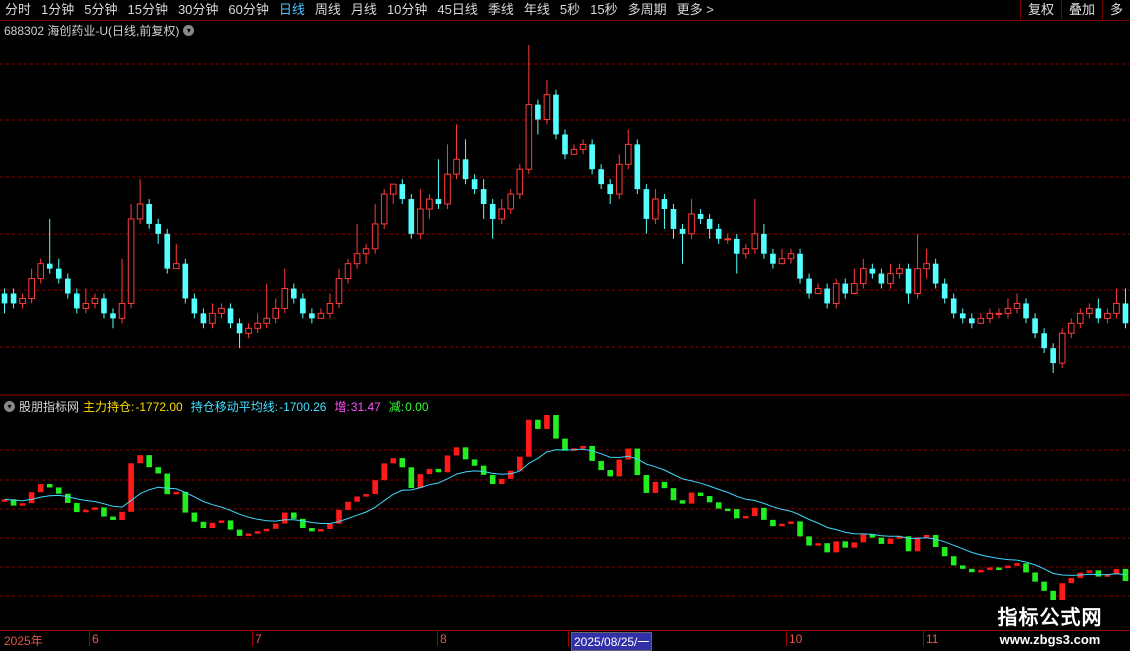 The height and width of the screenshot is (651, 1130). I want to click on main-value: -1772.00, so click(159, 406).